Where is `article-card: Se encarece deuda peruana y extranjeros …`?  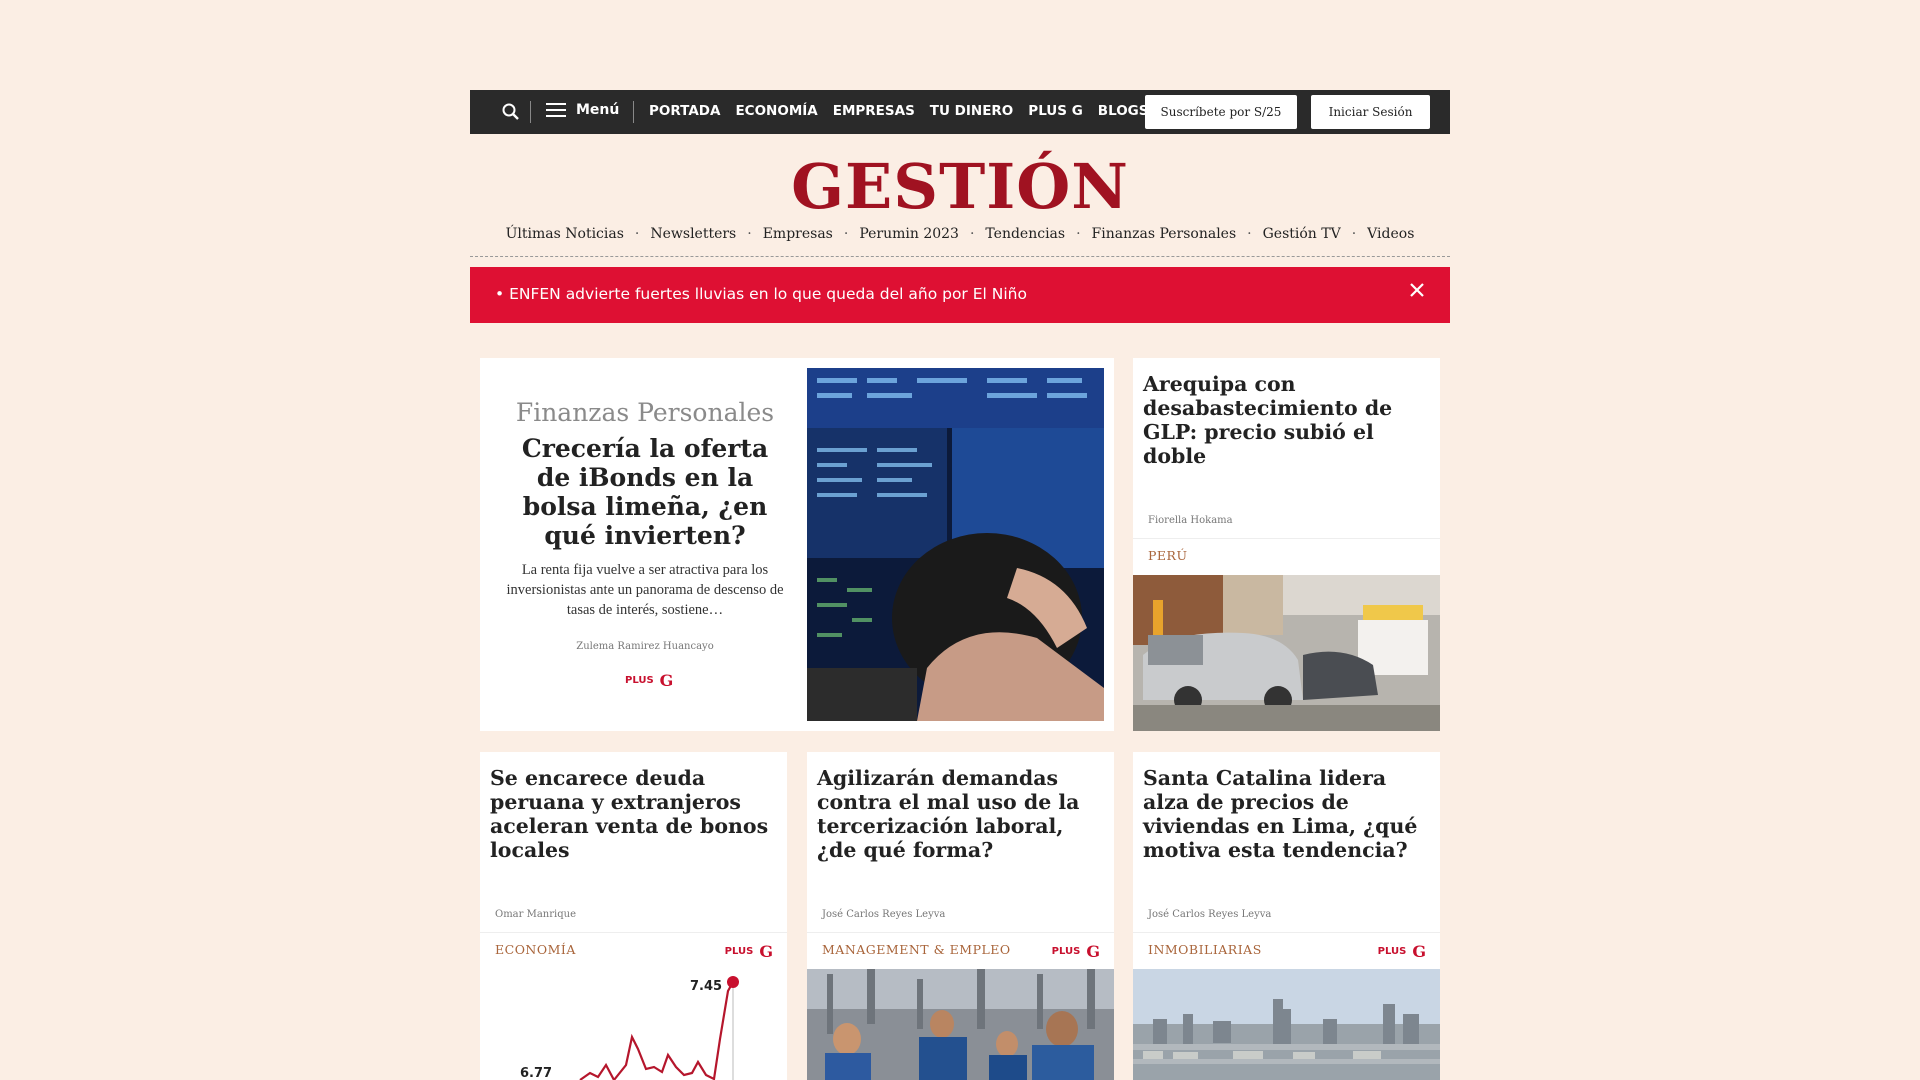 article-card: Se encarece deuda peruana y extranjeros … is located at coordinates (633, 916).